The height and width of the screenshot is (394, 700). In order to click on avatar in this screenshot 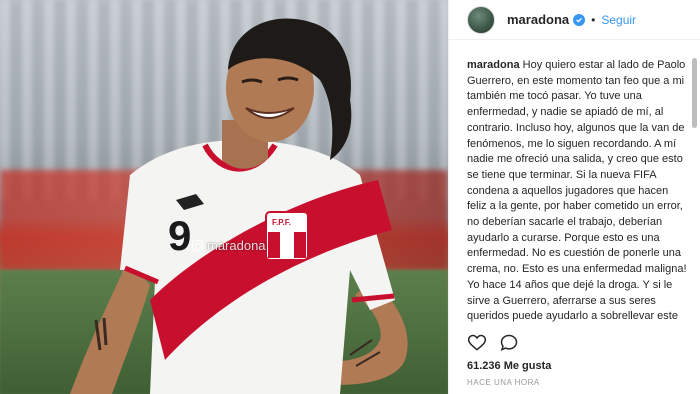, I will do `click(481, 19)`.